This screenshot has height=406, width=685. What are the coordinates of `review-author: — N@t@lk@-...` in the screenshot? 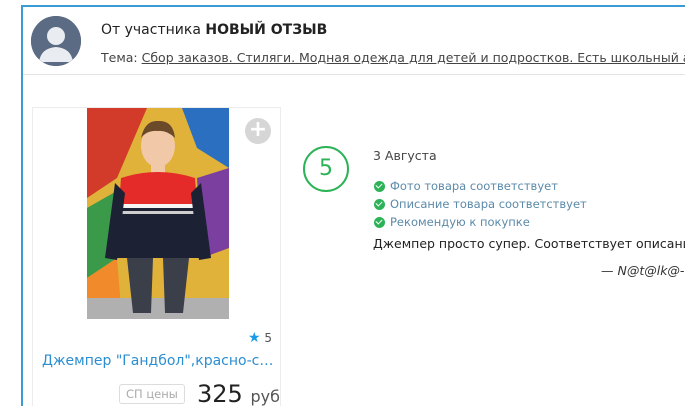 It's located at (643, 270).